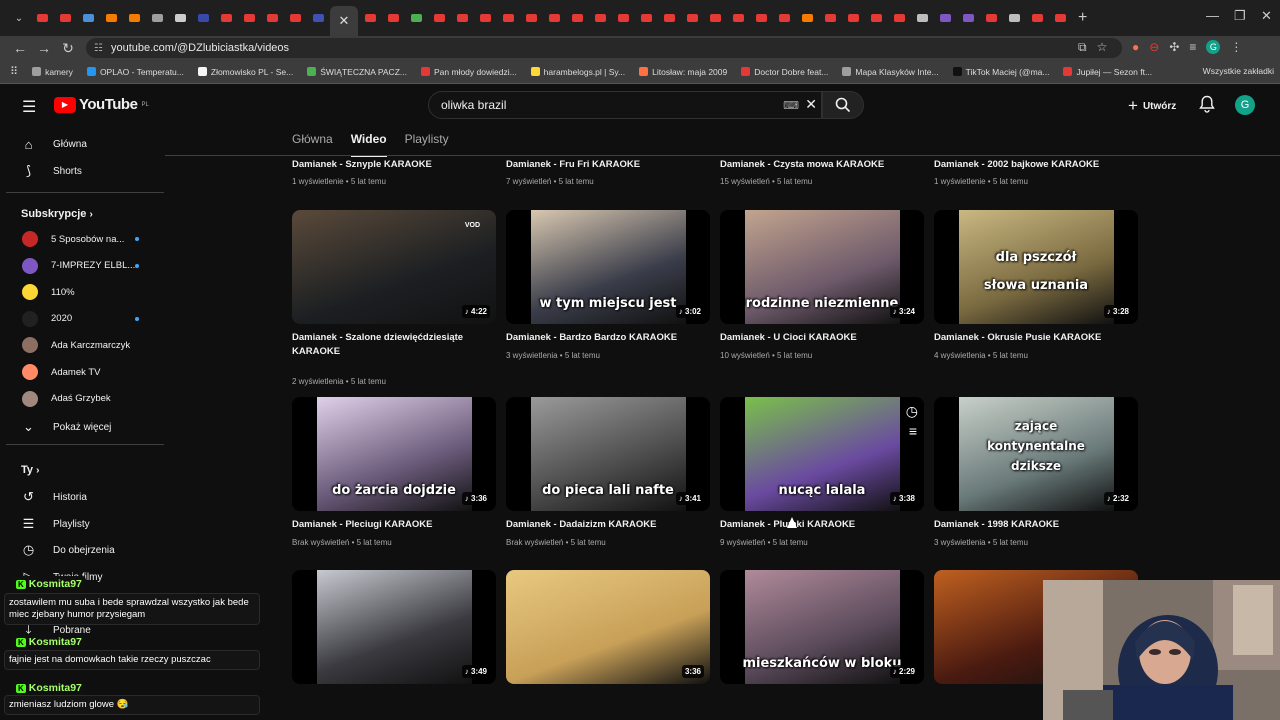  Describe the element at coordinates (608, 454) in the screenshot. I see `video-thumbnail: do pieca lali nafte ♪ 3:41` at that location.